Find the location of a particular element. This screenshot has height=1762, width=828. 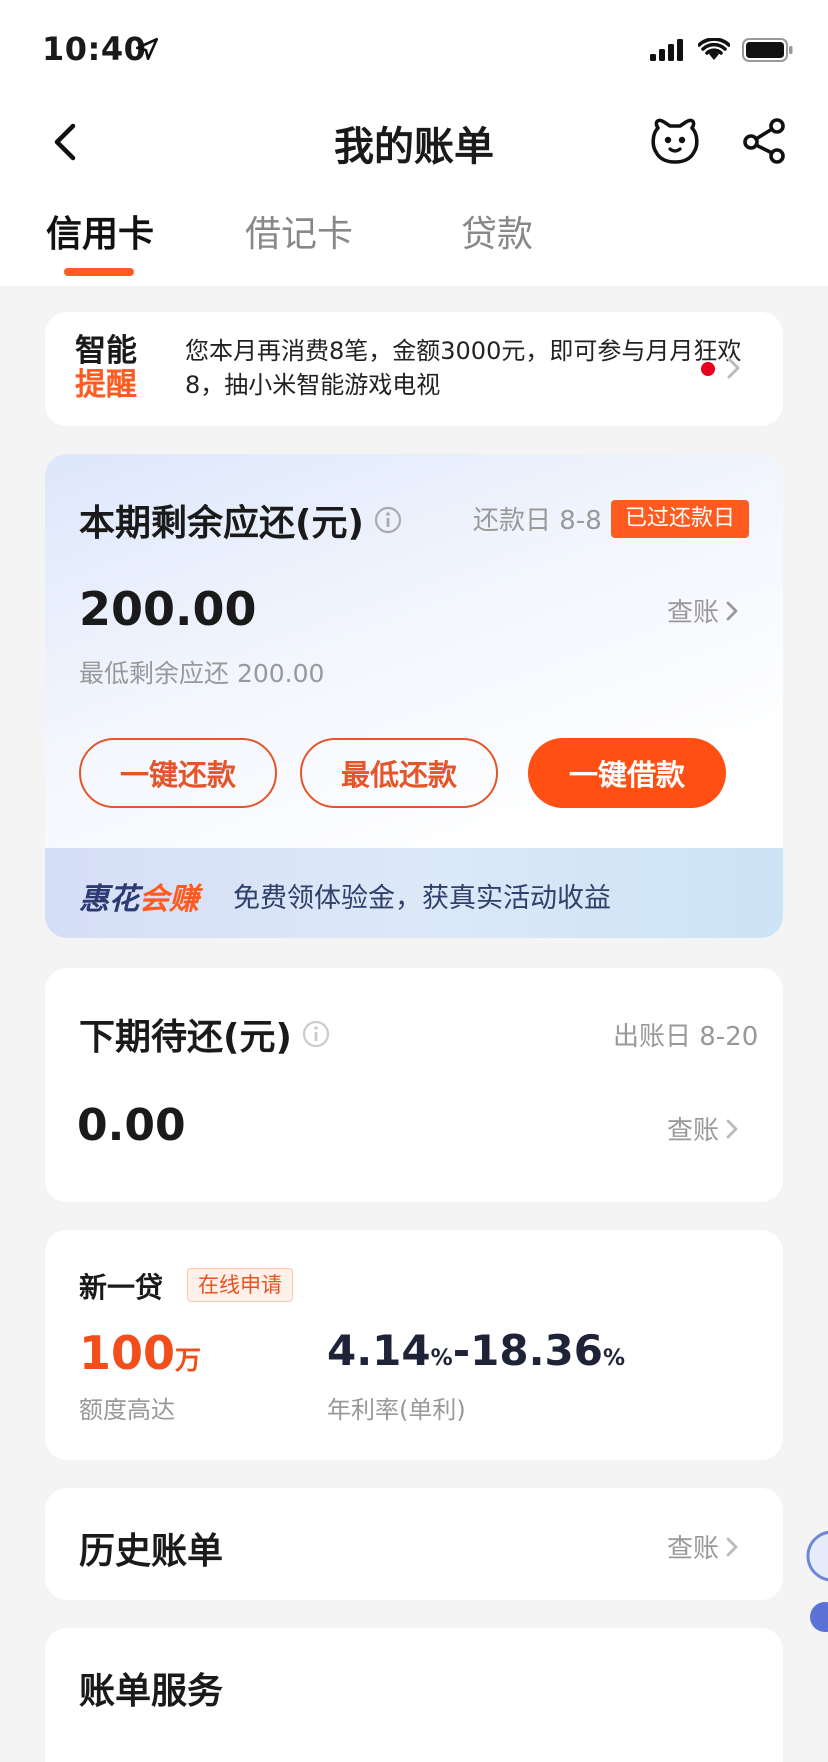

overdue-badge: 已过还款日 is located at coordinates (680, 519).